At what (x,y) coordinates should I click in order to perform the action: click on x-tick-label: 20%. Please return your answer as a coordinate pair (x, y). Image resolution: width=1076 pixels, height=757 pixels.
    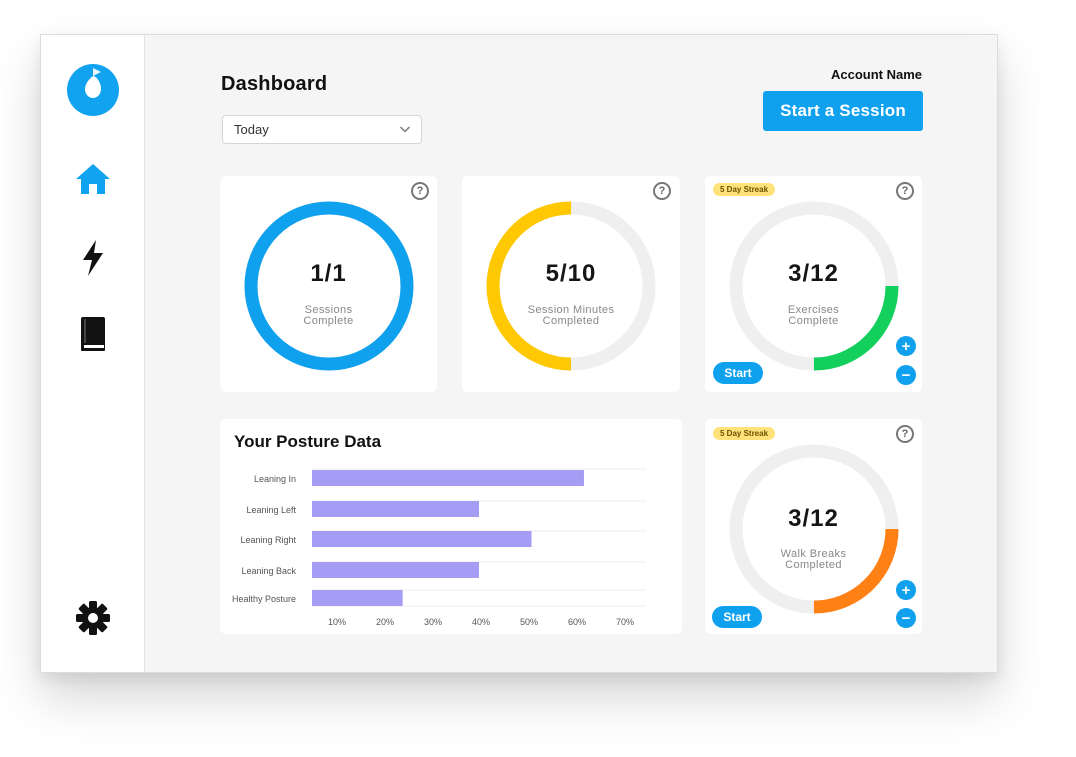
    Looking at the image, I should click on (385, 622).